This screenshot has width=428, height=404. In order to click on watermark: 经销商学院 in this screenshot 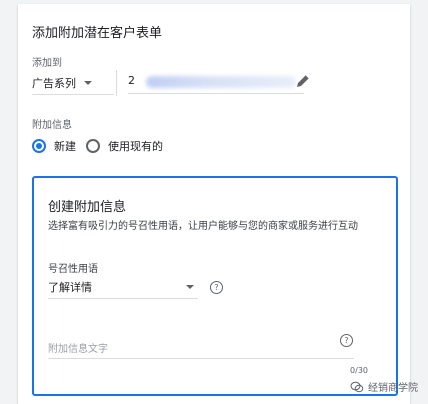, I will do `click(384, 386)`.